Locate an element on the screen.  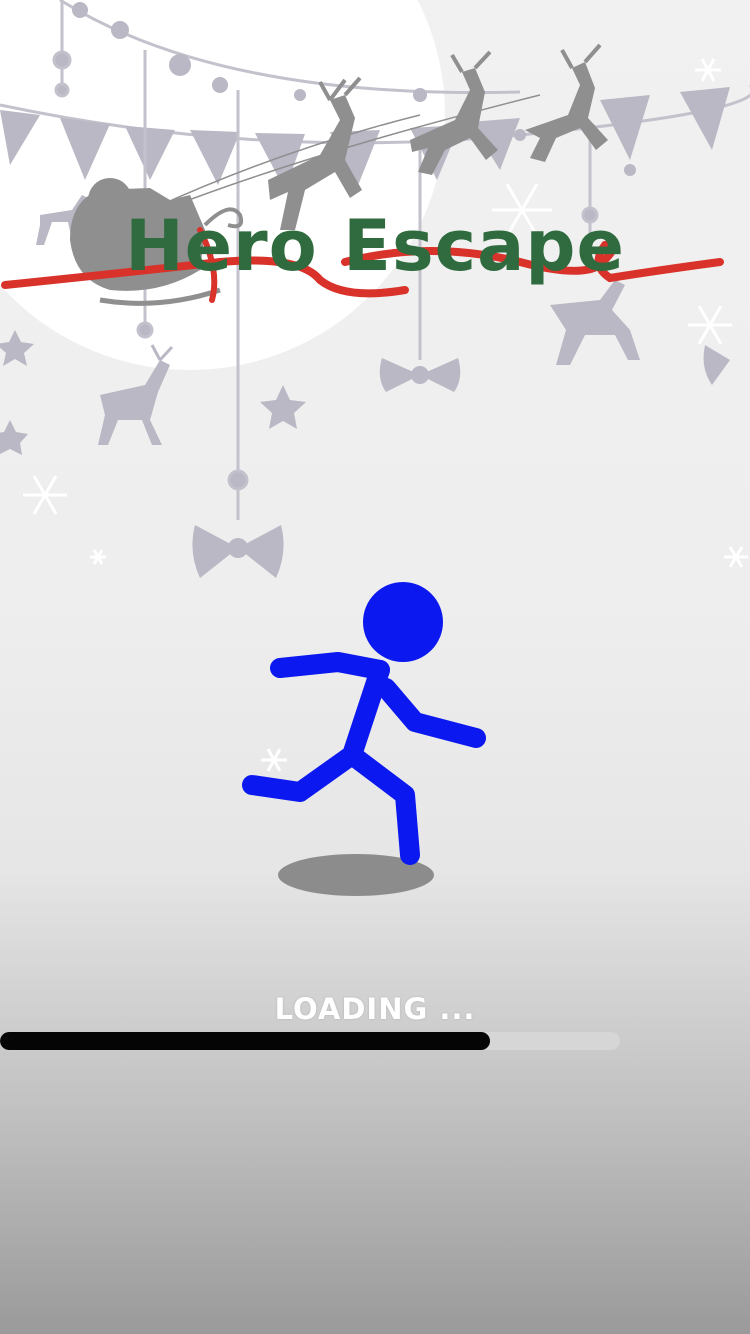
loading-progress-bar is located at coordinates (310, 1041).